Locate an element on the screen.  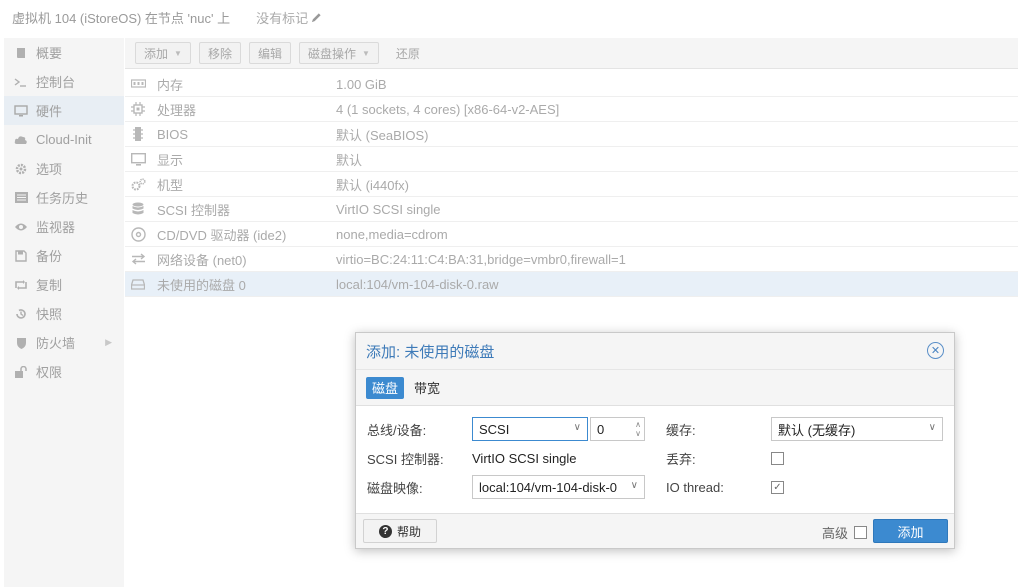
hw-name: CD/DVD 驱动器 (ide2) is located at coordinates (222, 235).